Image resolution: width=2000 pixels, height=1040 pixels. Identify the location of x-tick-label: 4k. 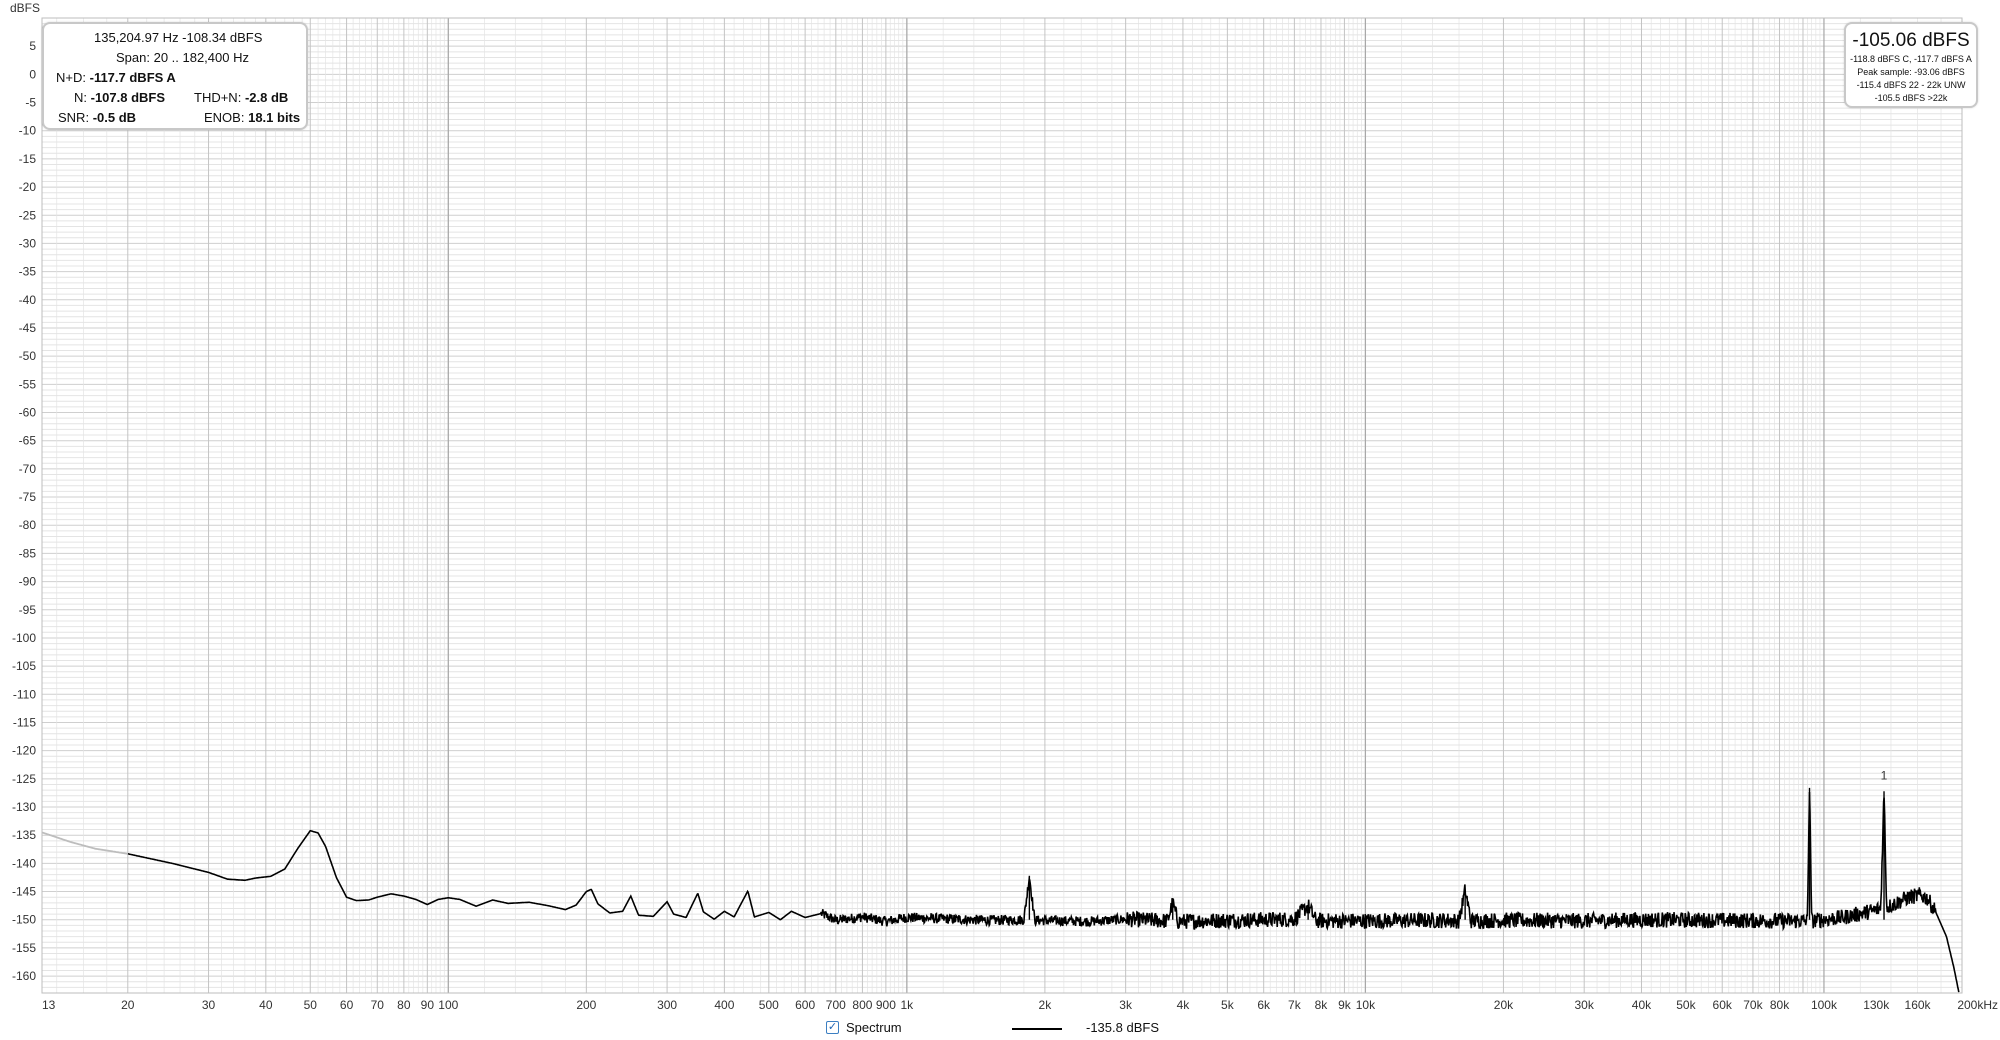
(1184, 1005).